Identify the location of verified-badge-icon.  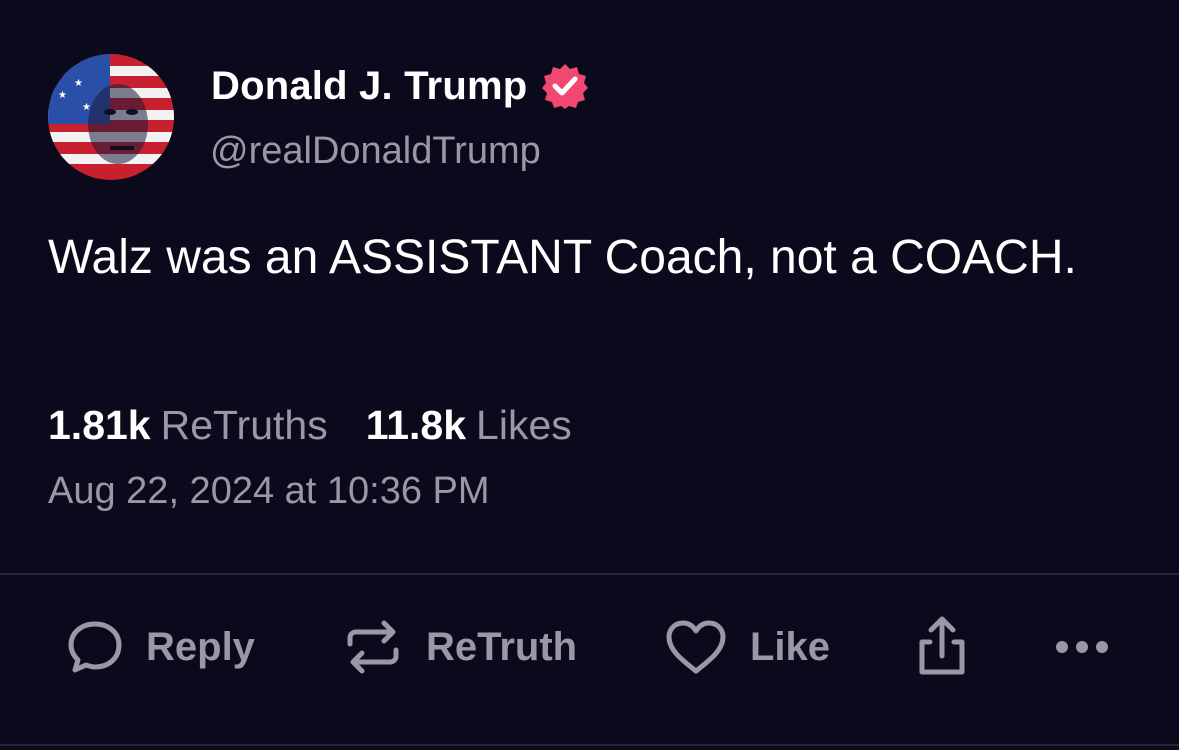
(565, 86).